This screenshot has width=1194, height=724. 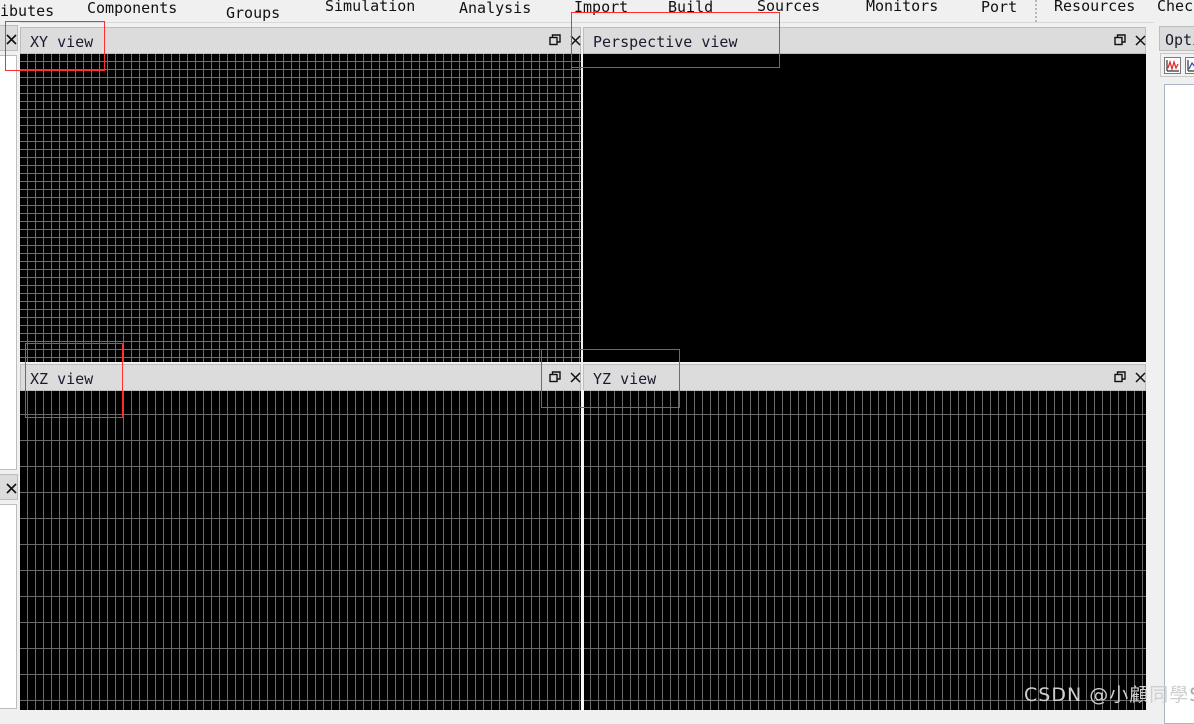 What do you see at coordinates (1179, 40) in the screenshot?
I see `optimization-title: Opti` at bounding box center [1179, 40].